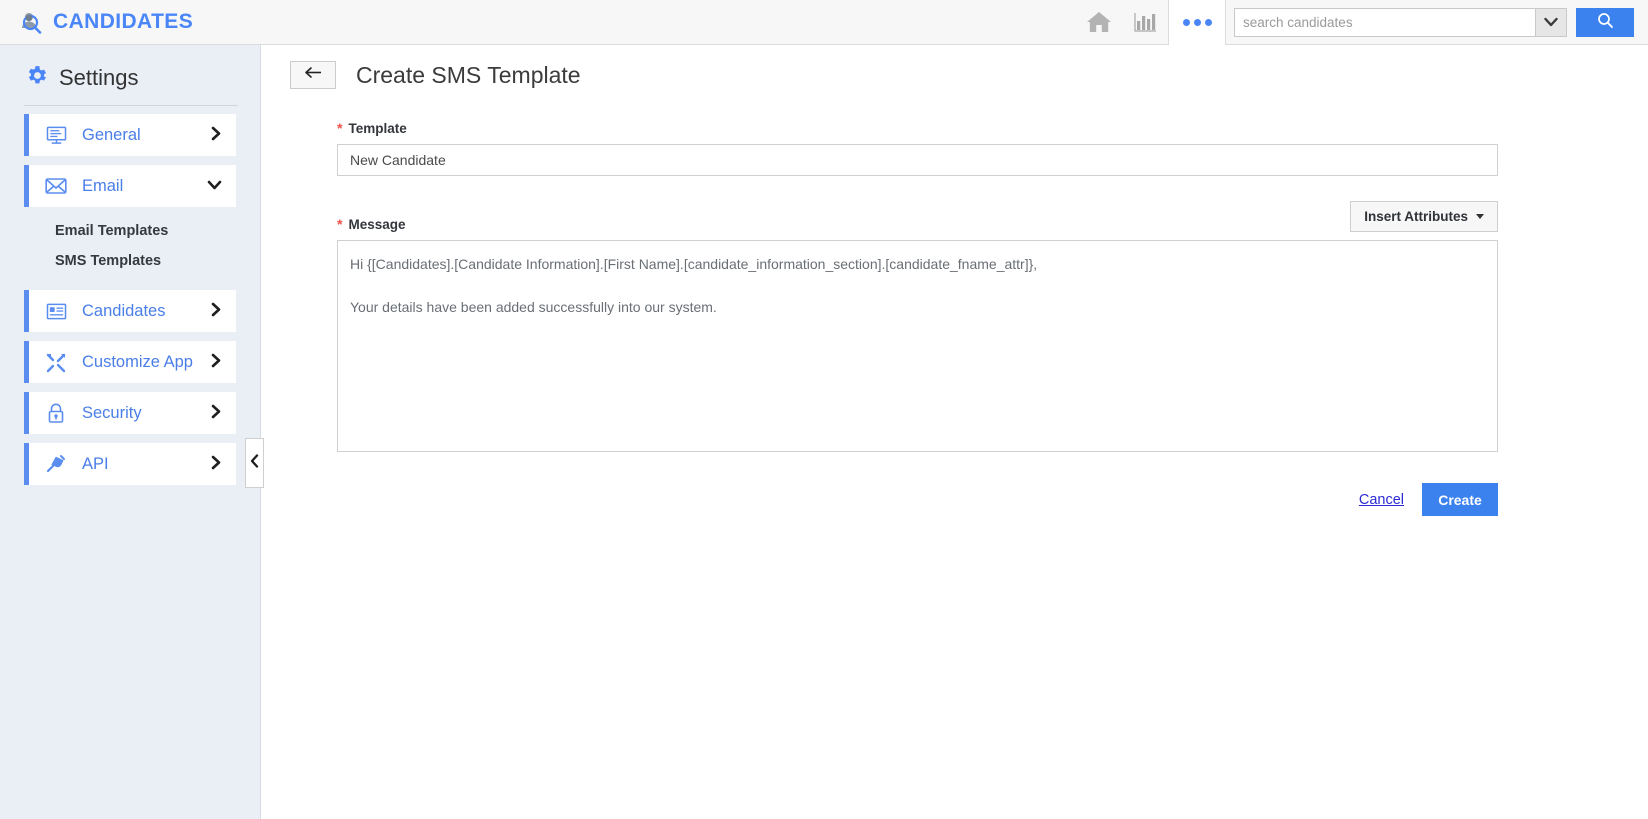 Image resolution: width=1648 pixels, height=819 pixels. Describe the element at coordinates (1145, 22) in the screenshot. I see `bar-chart-icon` at that location.